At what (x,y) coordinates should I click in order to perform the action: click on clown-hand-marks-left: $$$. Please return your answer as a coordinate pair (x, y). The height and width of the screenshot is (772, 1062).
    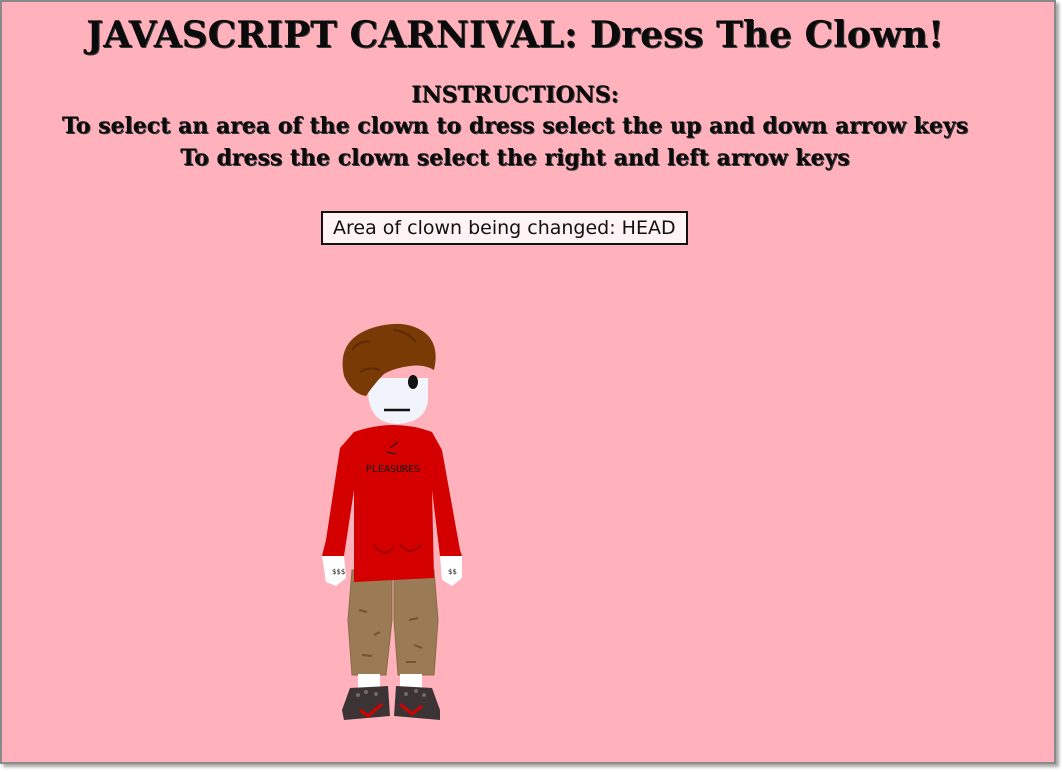
    Looking at the image, I should click on (338, 572).